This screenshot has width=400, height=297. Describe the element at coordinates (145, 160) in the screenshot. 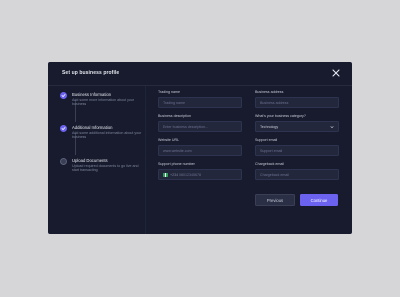

I see `steps-divider` at that location.